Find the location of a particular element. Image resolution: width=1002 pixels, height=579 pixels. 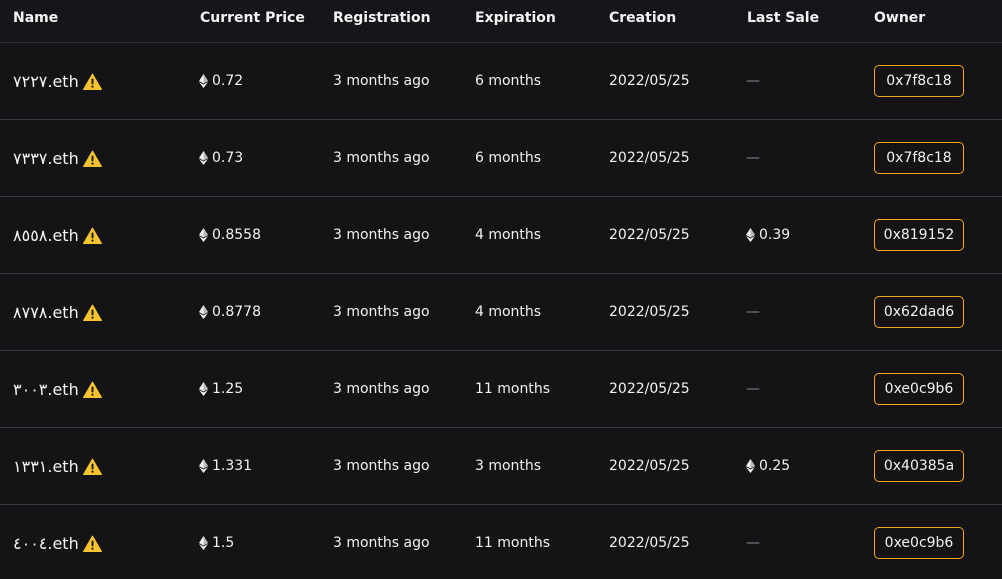

current-price-cell: 1.25 is located at coordinates (221, 389).